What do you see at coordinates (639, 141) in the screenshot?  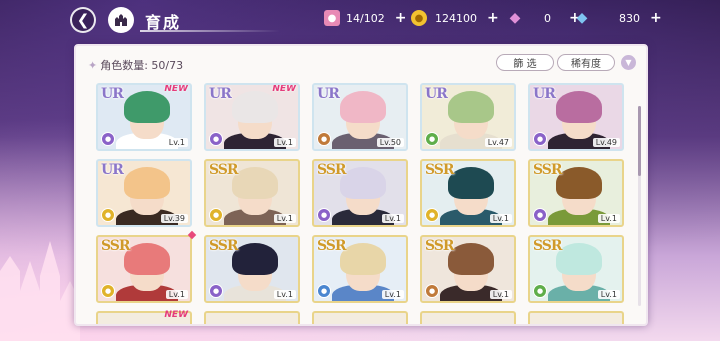 I see `scrollbar-thumb` at bounding box center [639, 141].